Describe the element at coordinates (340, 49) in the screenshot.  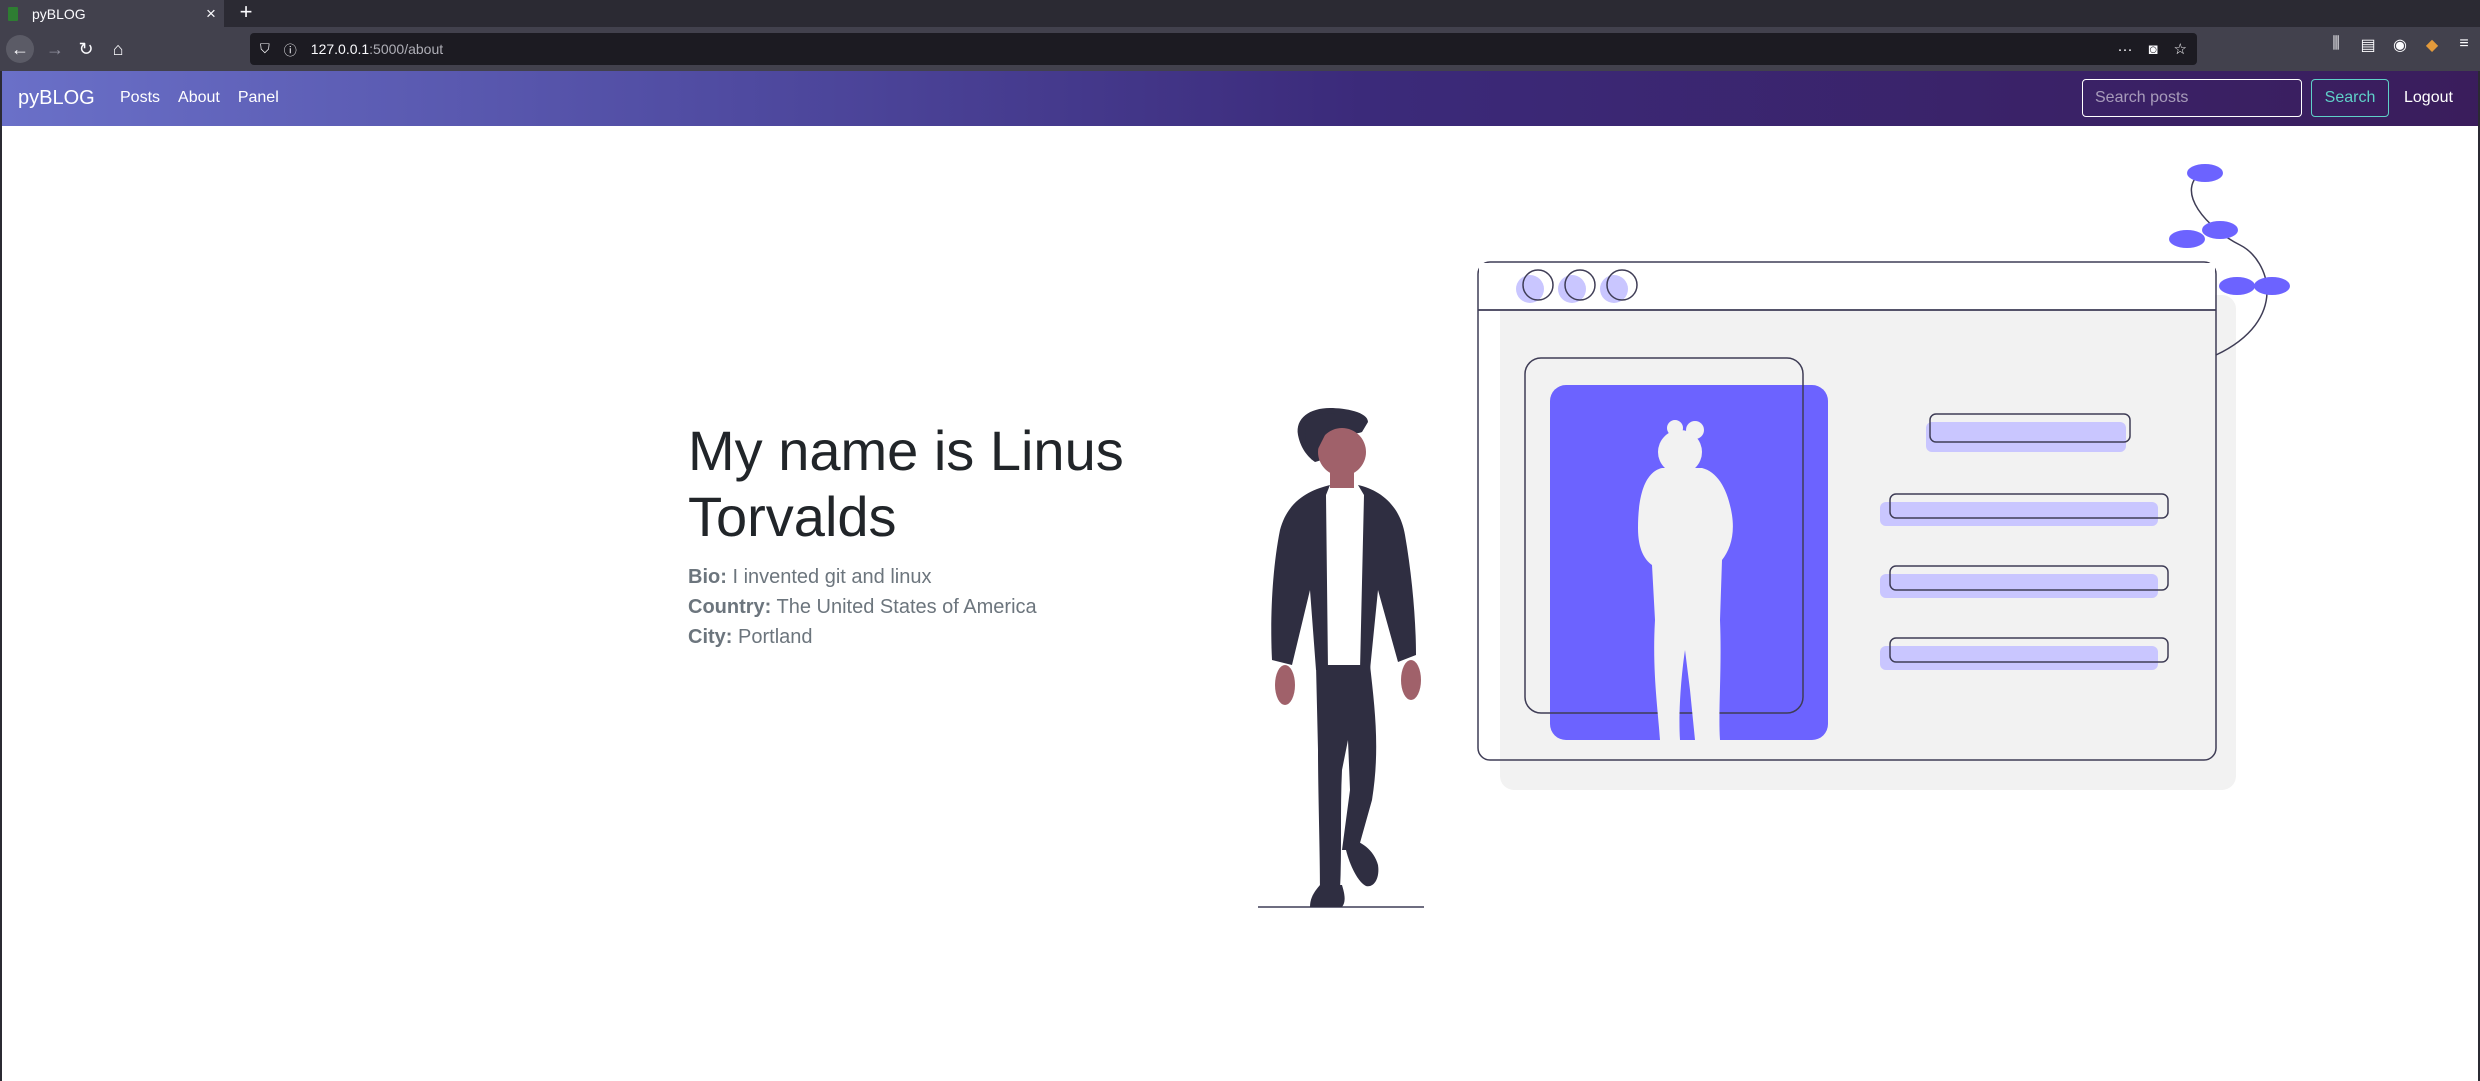
I see `url-host: 127.0.0.1` at that location.